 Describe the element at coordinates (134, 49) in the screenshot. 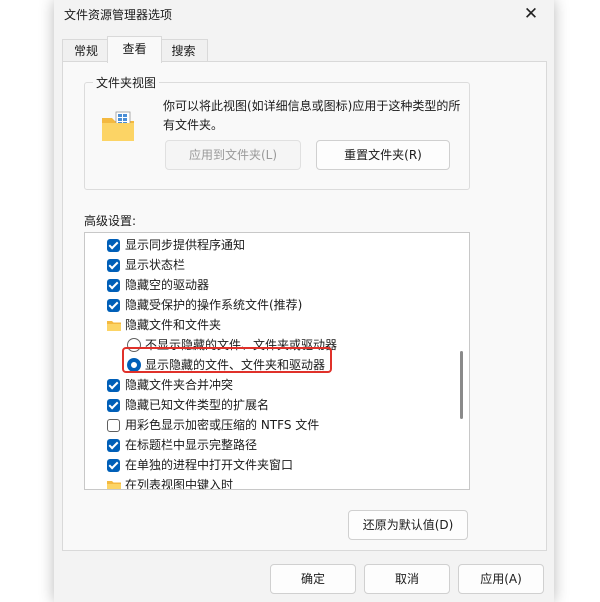

I see `tab-view: 查看` at that location.